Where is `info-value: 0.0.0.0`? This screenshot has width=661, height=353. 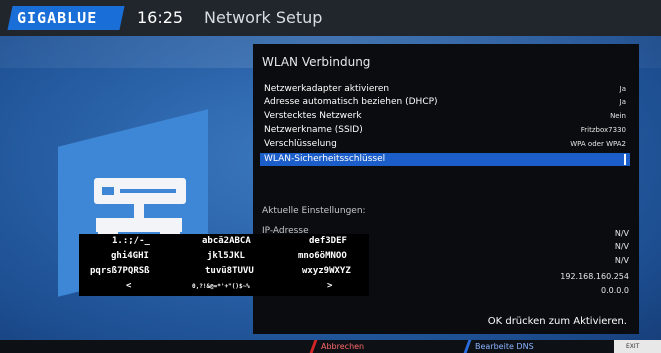
info-value: 0.0.0.0 is located at coordinates (615, 290).